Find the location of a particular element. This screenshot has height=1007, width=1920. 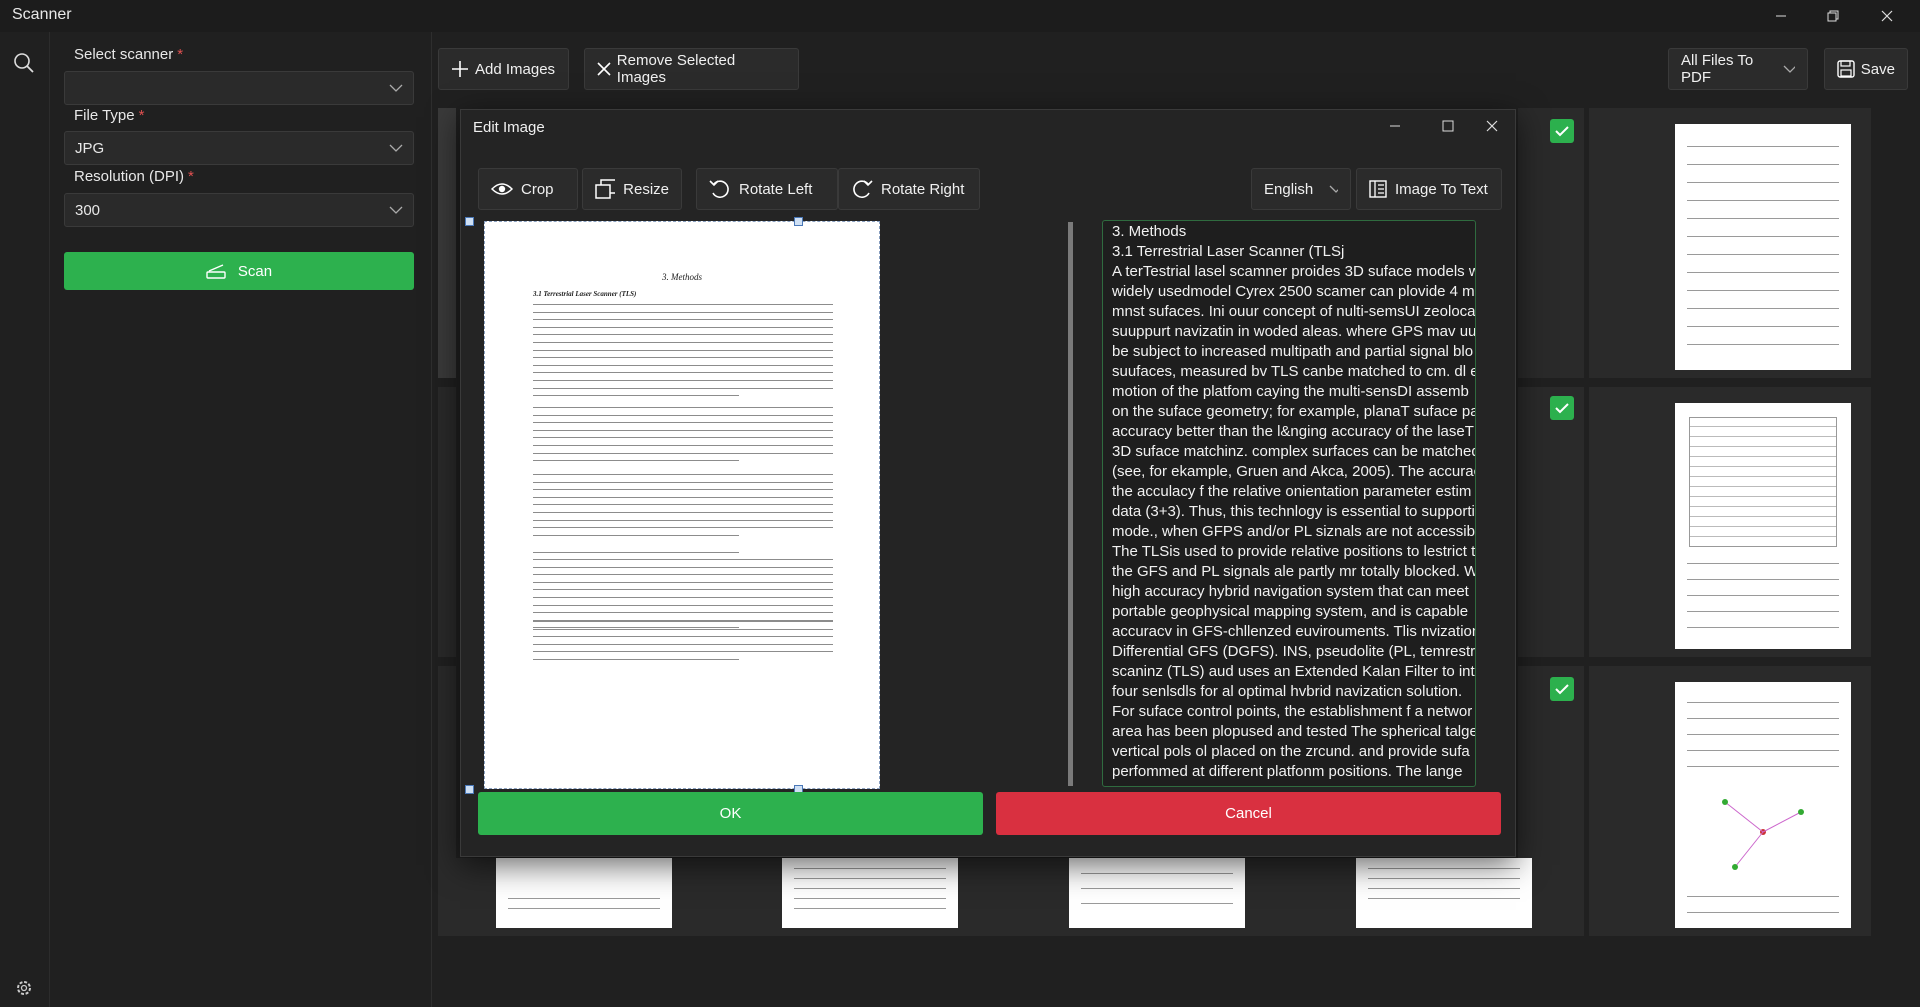

language-dropdown: English is located at coordinates (1301, 189).